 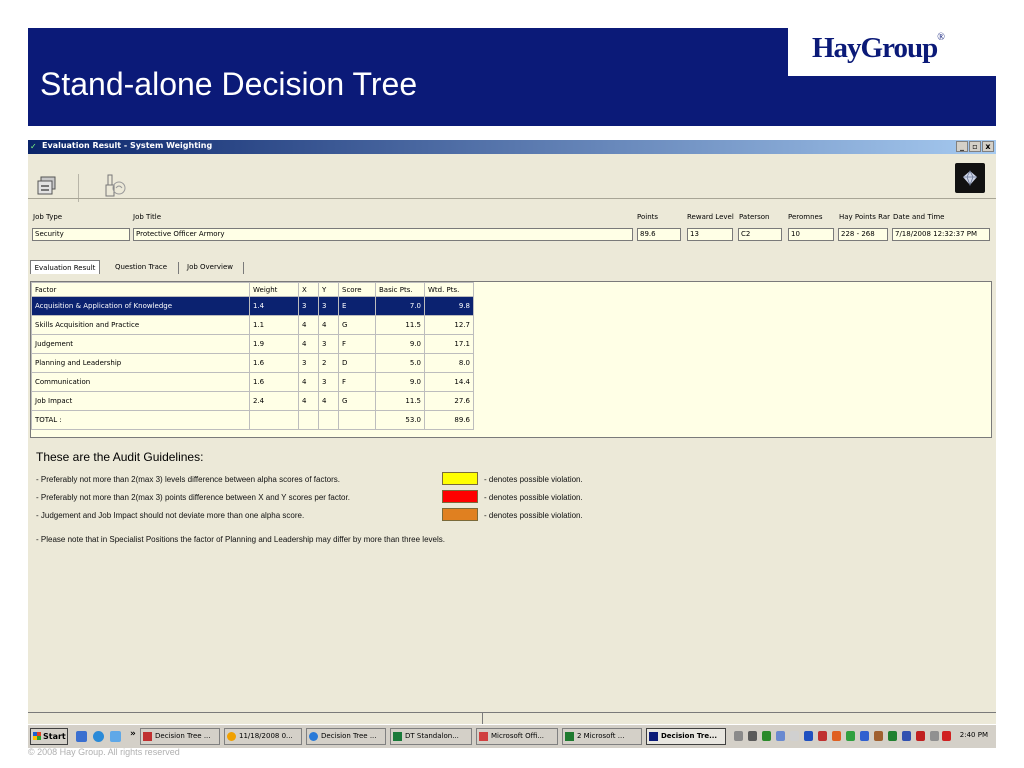 I want to click on column-header-basic-pts: Basic Pts., so click(x=400, y=289).